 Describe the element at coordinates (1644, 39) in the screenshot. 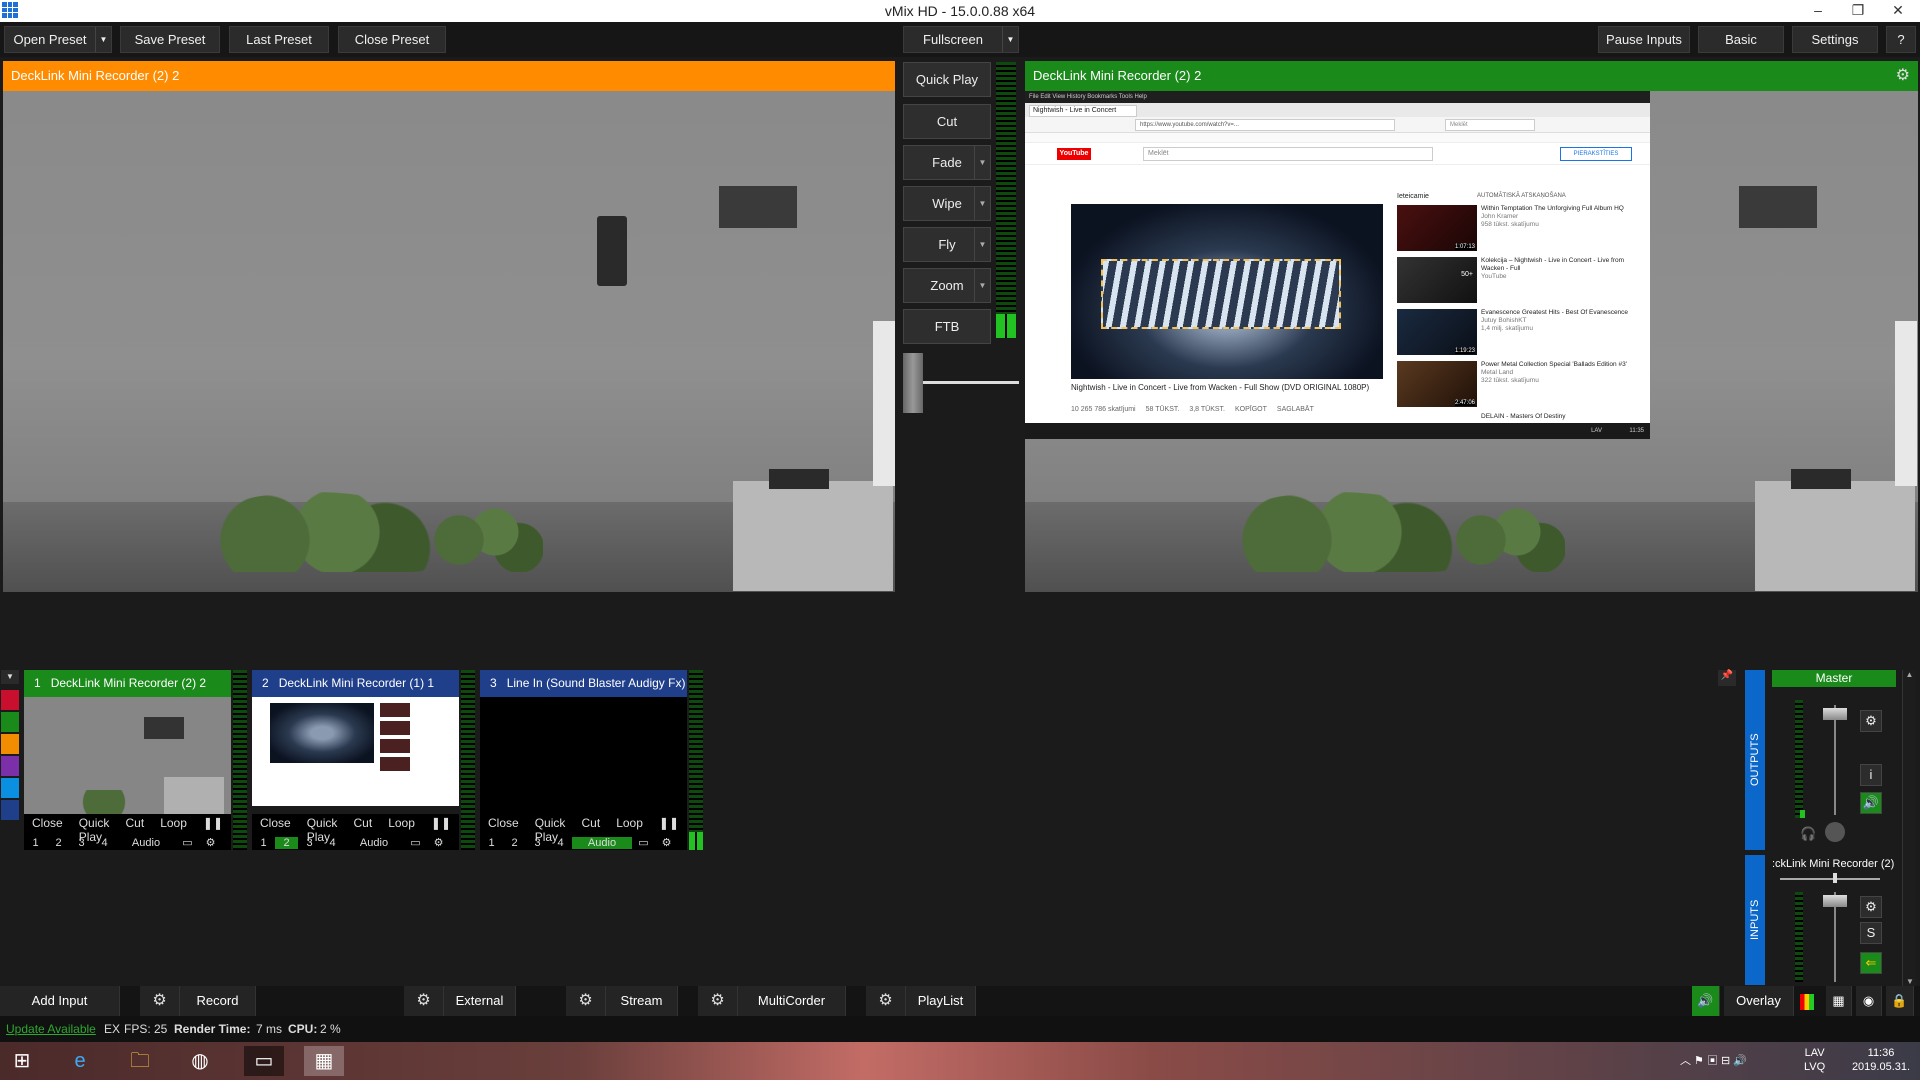

I see `pause-inputs-button: Pause Inputs` at that location.